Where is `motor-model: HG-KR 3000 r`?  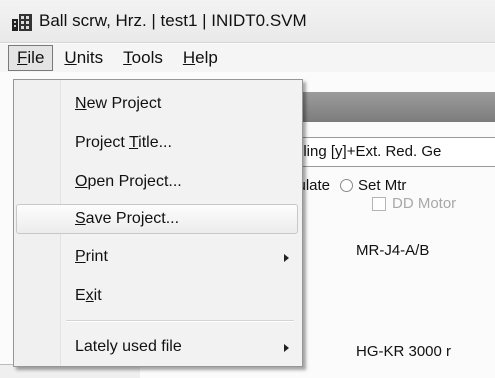
motor-model: HG-KR 3000 r is located at coordinates (404, 351).